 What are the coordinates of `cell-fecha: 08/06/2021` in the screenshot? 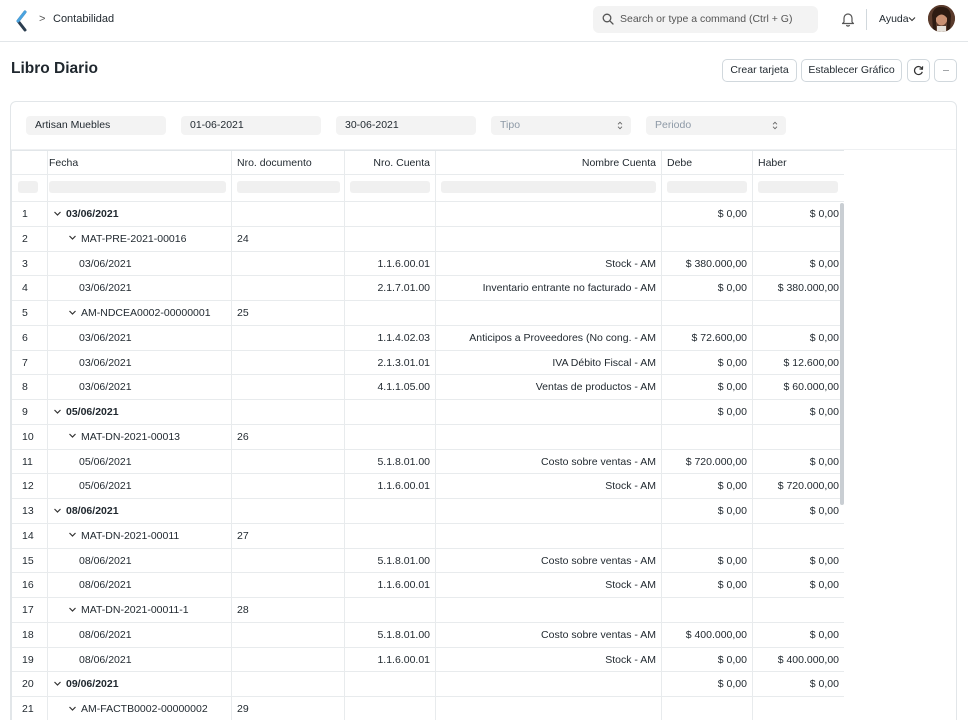 It's located at (140, 560).